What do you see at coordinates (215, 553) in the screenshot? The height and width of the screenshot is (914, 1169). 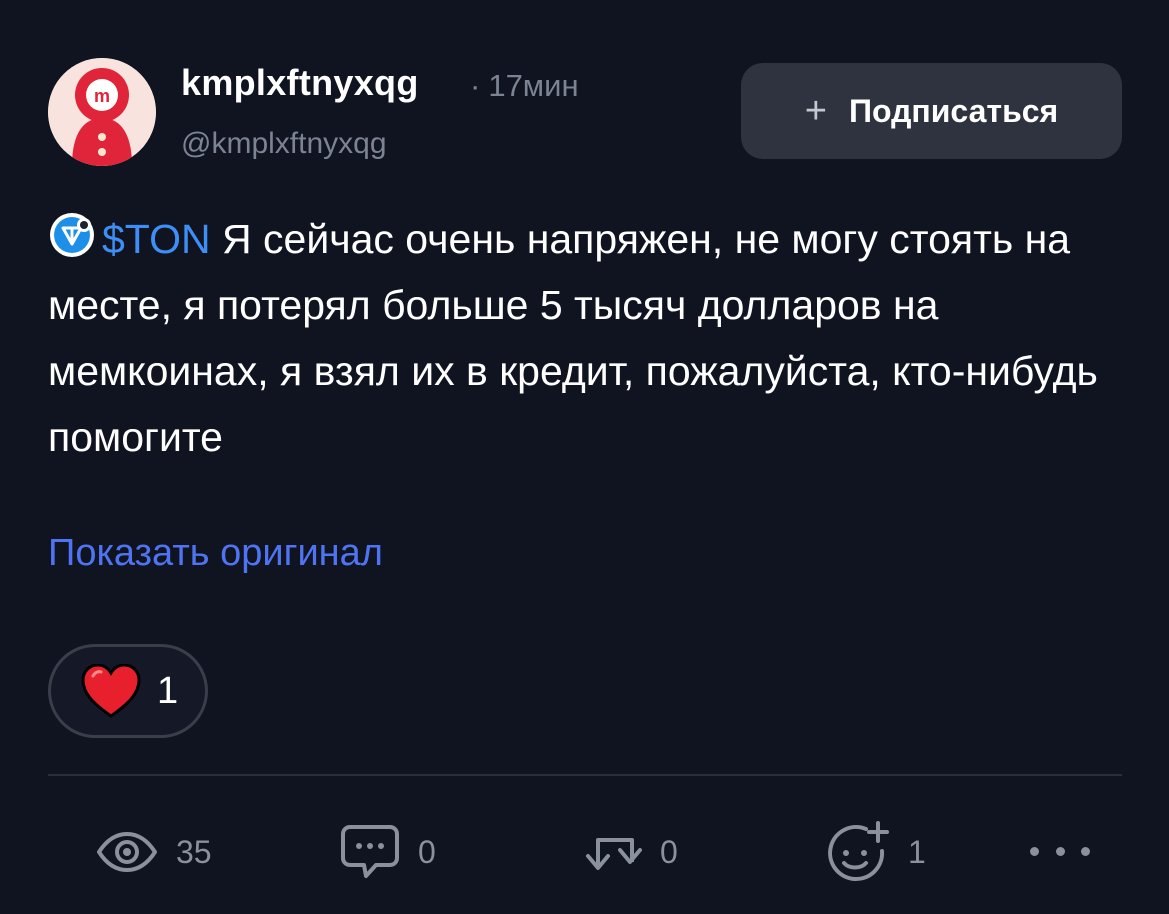 I see `show-original-link: Показать оригинал` at bounding box center [215, 553].